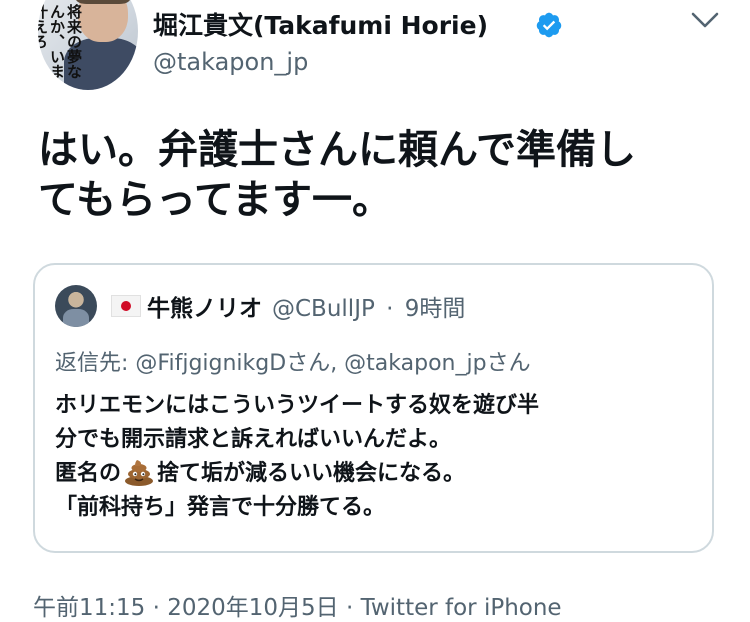 This screenshot has width=750, height=622. What do you see at coordinates (332, 363) in the screenshot?
I see `reply-to-handles: @FifjgignikgDさん, @takapon_jpさん` at bounding box center [332, 363].